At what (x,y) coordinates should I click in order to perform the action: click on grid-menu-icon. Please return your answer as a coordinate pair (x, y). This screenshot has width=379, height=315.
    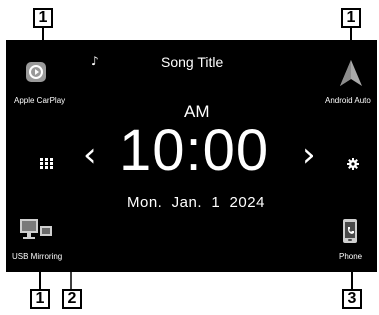
    Looking at the image, I should click on (46, 163).